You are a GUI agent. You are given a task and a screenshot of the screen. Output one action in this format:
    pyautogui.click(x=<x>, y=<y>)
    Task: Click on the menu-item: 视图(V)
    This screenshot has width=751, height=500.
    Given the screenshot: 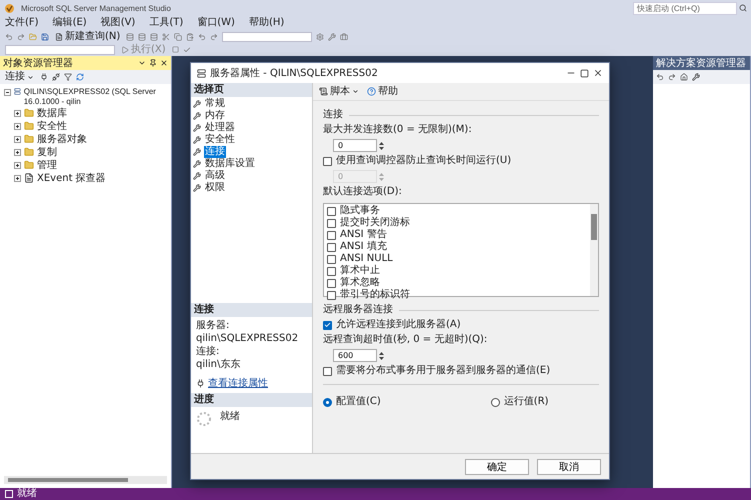 What is the action you would take?
    pyautogui.click(x=118, y=23)
    